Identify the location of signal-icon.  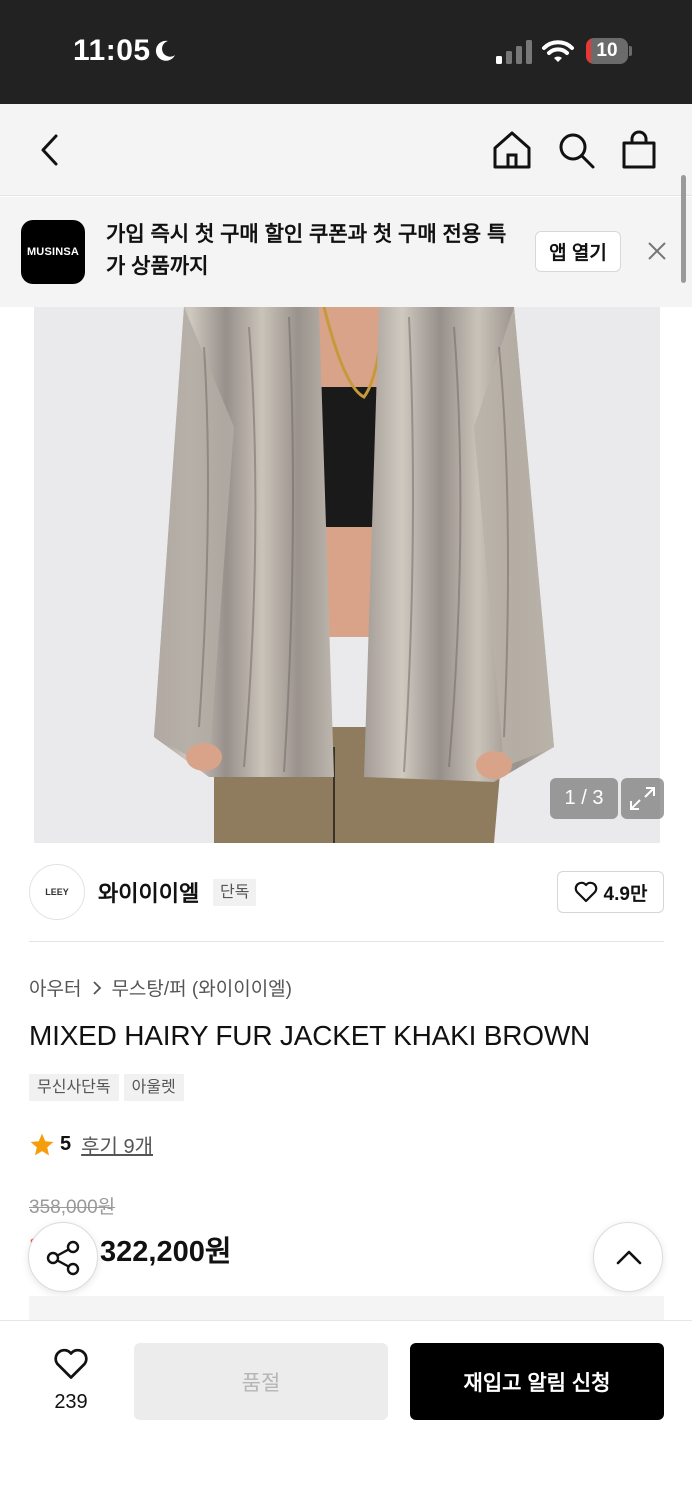
(514, 52).